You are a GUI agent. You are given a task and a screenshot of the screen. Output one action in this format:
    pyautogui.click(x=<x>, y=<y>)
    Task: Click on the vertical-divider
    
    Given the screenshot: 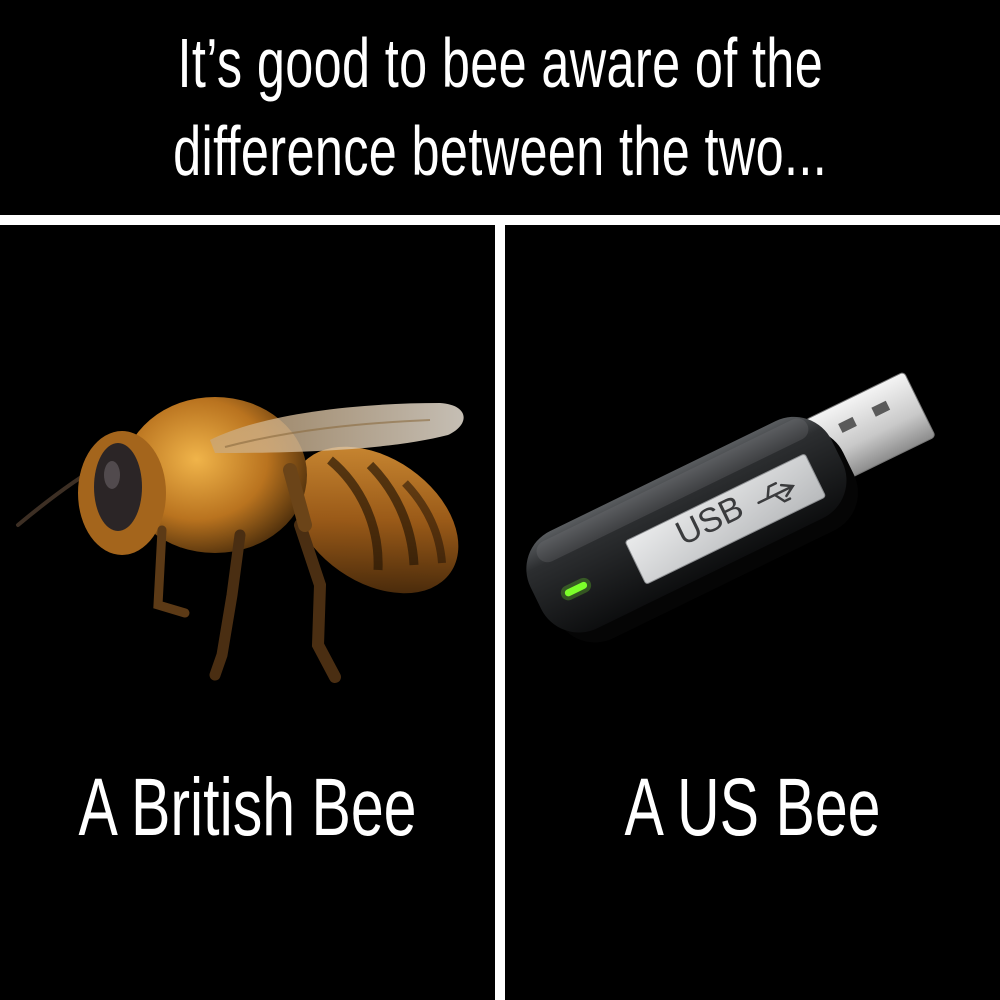 What is the action you would take?
    pyautogui.click(x=500, y=607)
    